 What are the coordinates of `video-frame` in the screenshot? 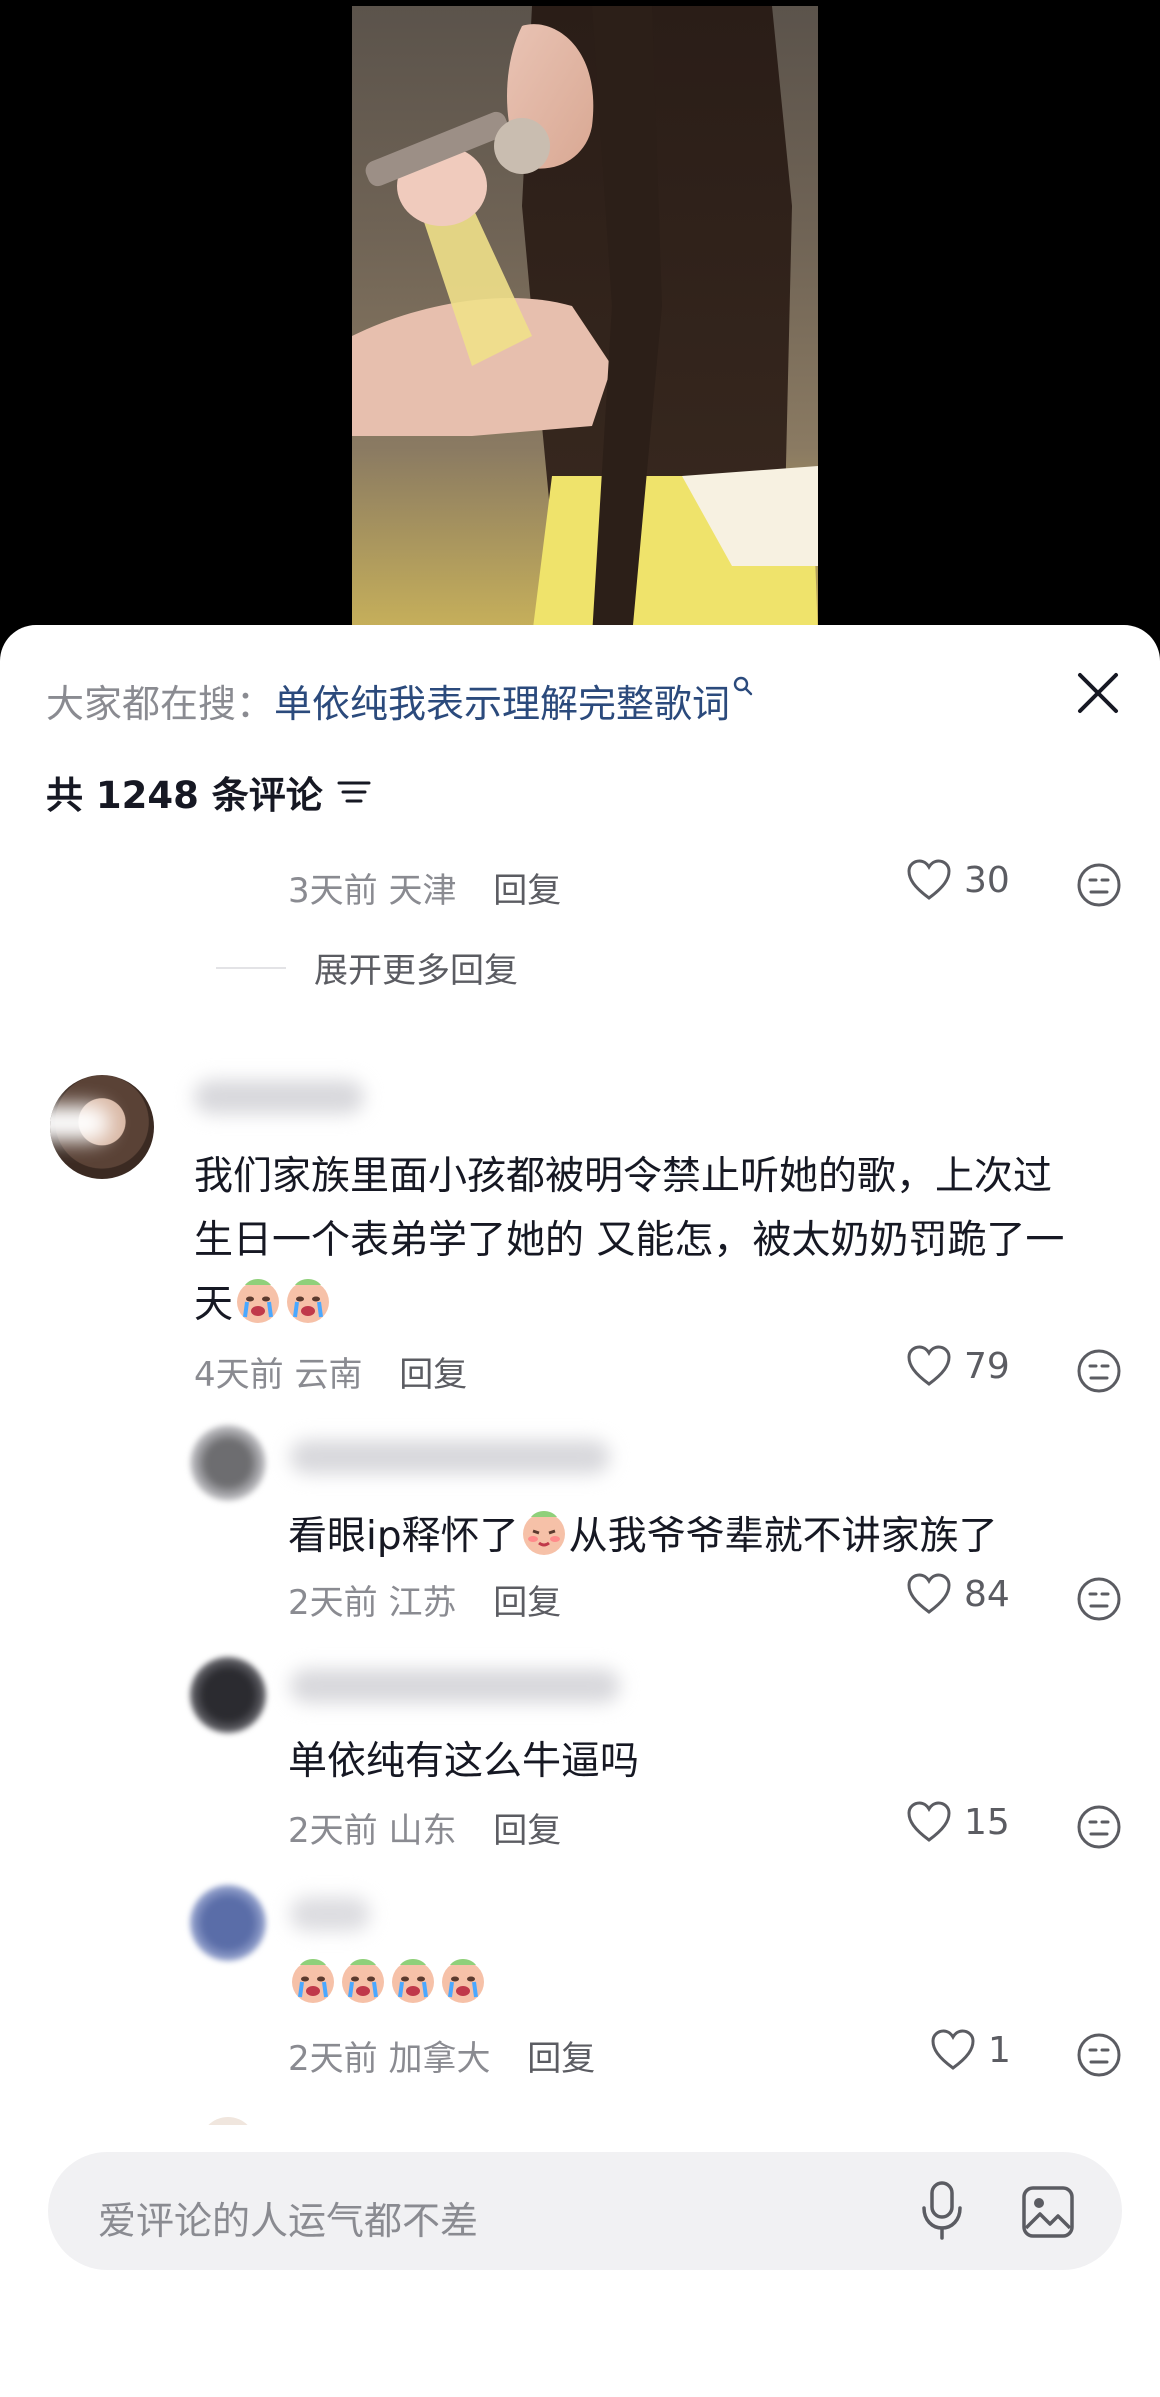 It's located at (585, 321).